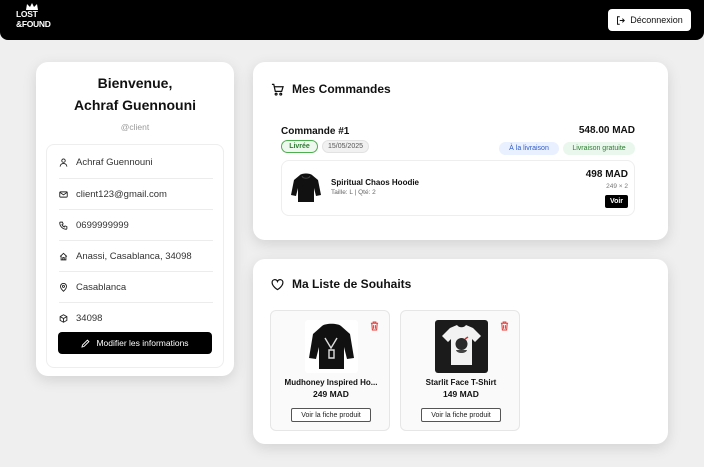  I want to click on map-pin-icon, so click(63, 287).